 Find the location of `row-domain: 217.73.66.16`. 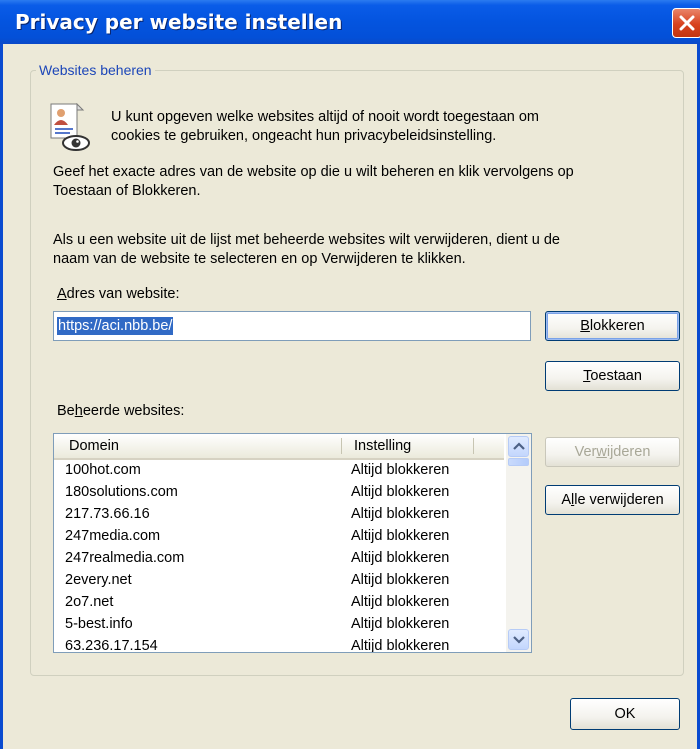

row-domain: 217.73.66.16 is located at coordinates (107, 514).